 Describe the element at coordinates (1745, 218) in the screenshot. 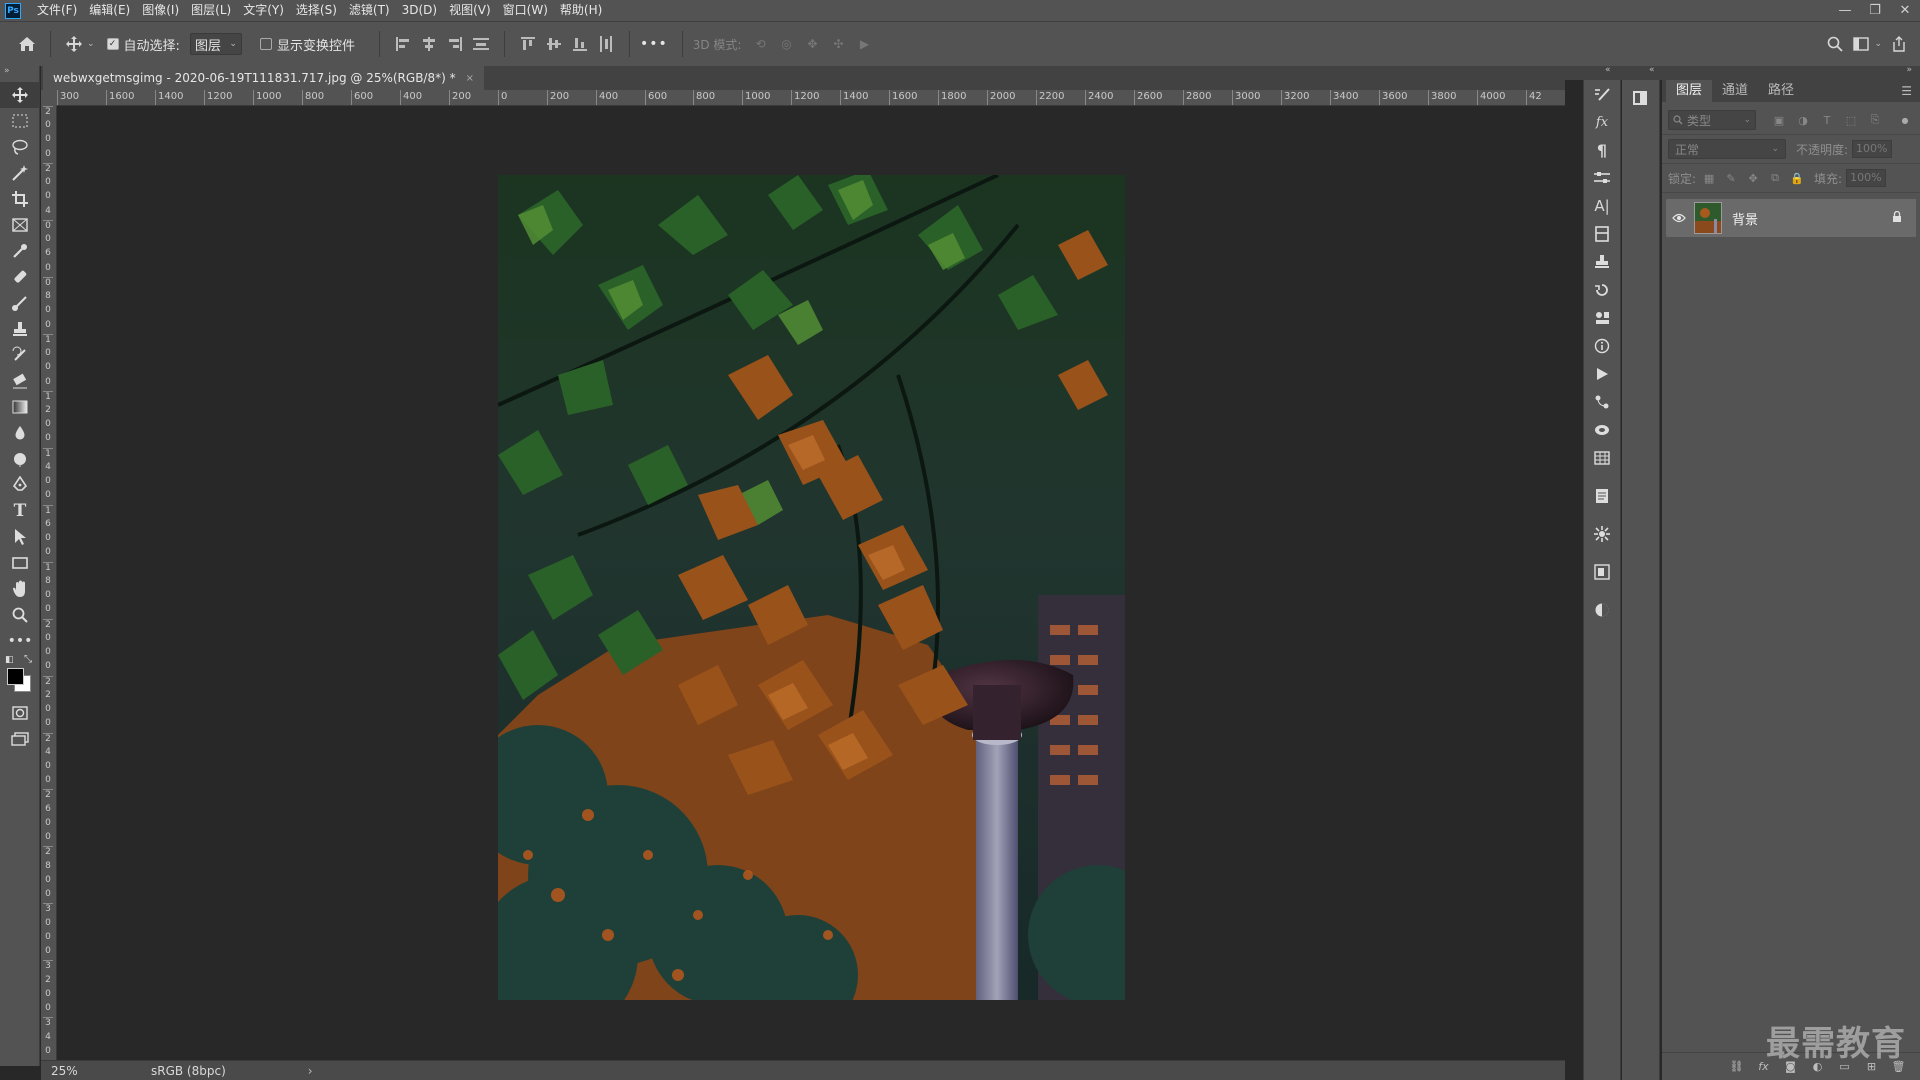

I see `layer-name: 背景` at that location.